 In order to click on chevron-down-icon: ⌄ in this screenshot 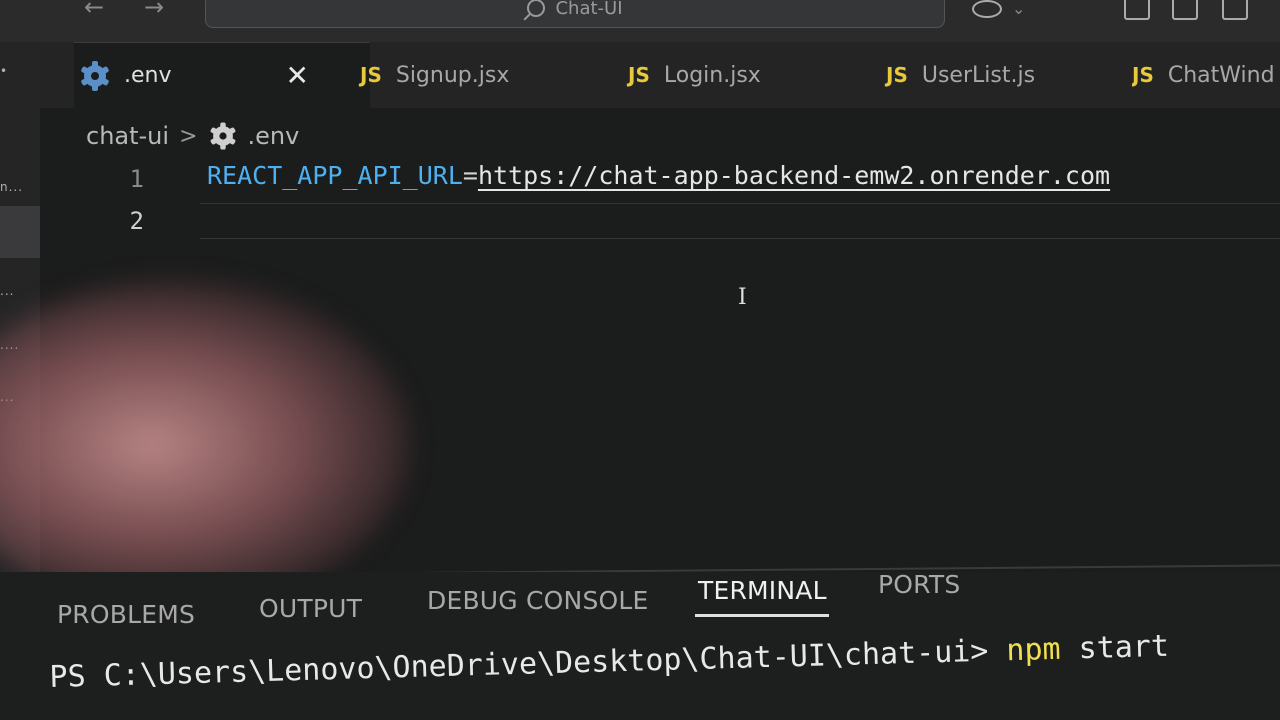, I will do `click(1018, 9)`.